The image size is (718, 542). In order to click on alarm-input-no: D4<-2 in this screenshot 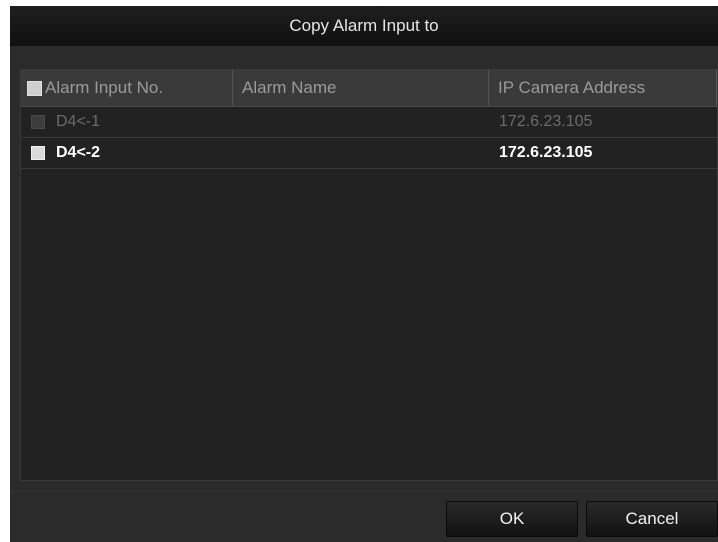, I will do `click(78, 152)`.